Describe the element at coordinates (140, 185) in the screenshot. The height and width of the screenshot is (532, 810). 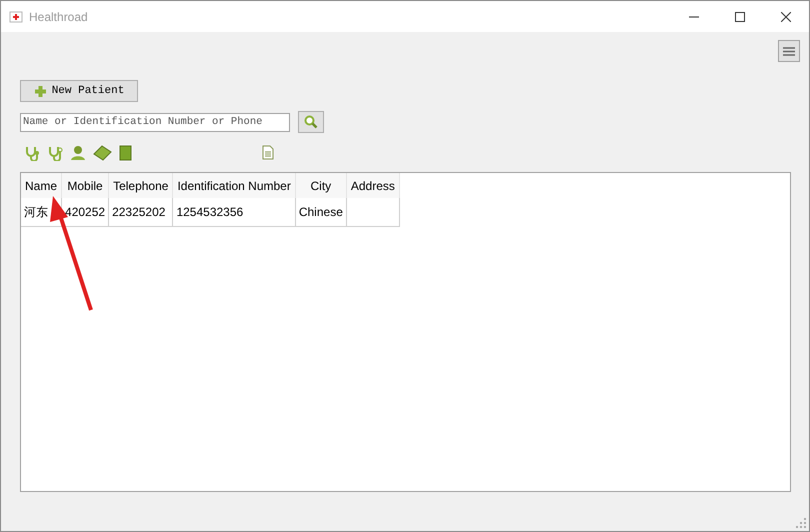
I see `column-header: Telephone` at that location.